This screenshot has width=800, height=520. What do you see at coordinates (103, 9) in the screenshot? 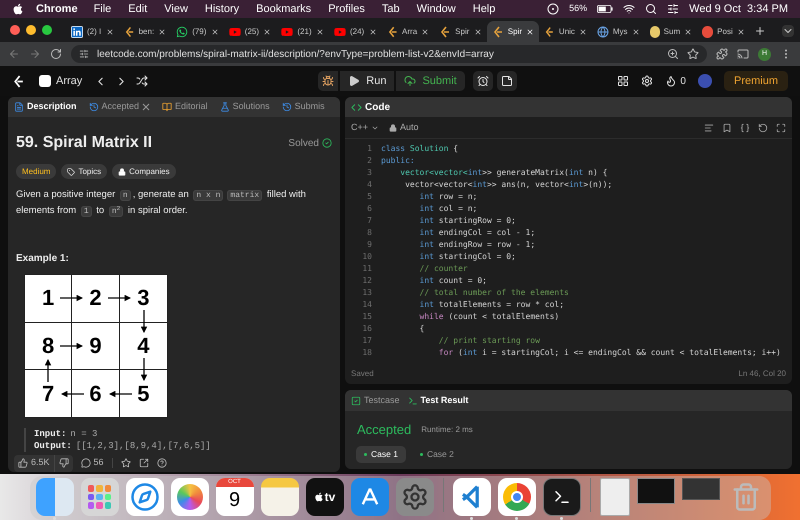
I see `menu-item: File` at bounding box center [103, 9].